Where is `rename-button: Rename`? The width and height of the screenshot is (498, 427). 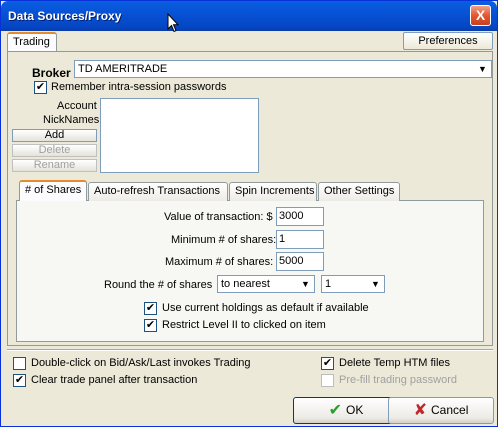 rename-button: Rename is located at coordinates (54, 165).